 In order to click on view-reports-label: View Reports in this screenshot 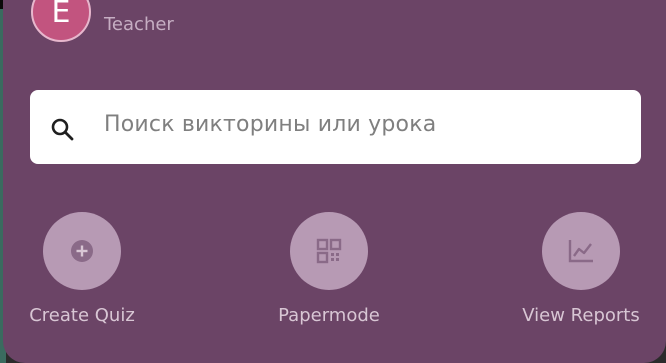, I will do `click(581, 315)`.